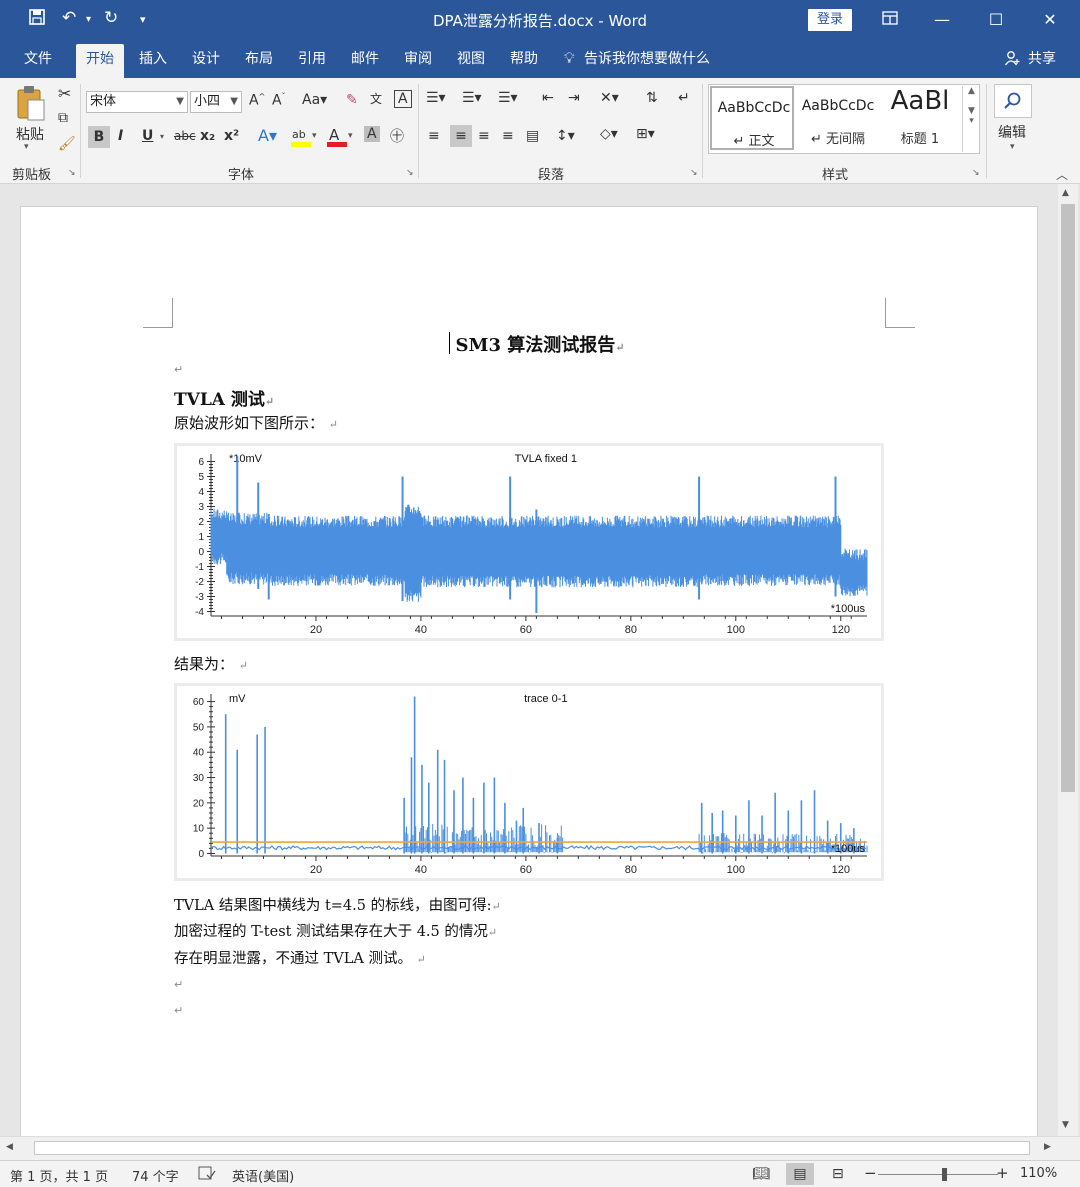 This screenshot has width=1080, height=1187. I want to click on tab-view: 视图, so click(471, 63).